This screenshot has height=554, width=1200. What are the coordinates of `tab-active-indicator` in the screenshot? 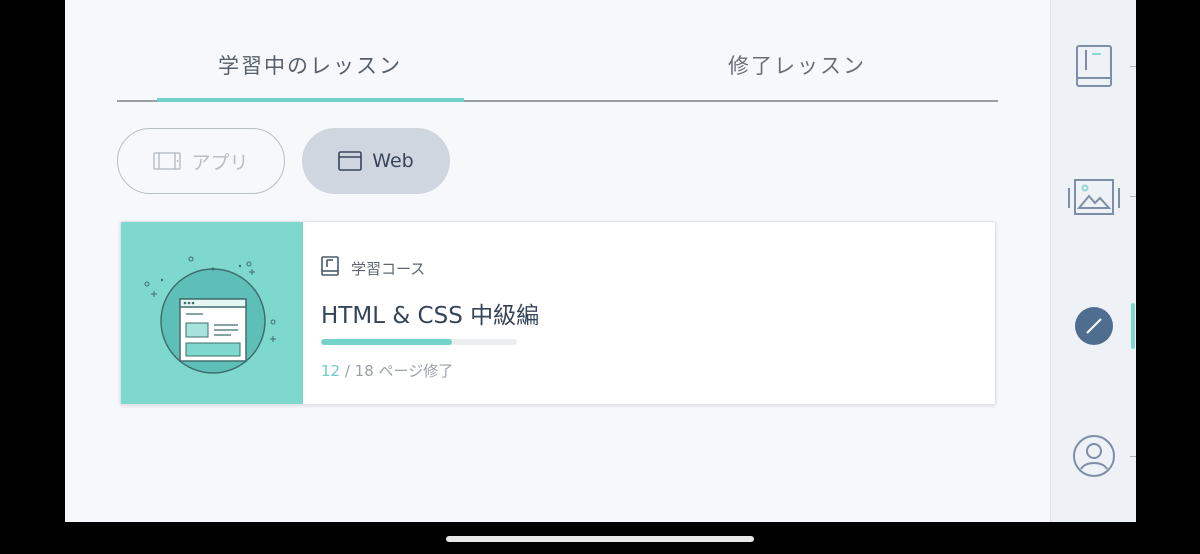 It's located at (310, 100).